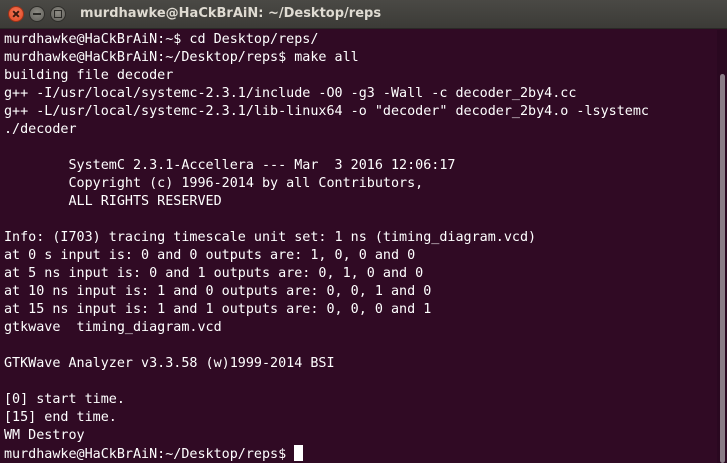 This screenshot has width=727, height=463. I want to click on terminal-line: [15] end time., so click(60, 417).